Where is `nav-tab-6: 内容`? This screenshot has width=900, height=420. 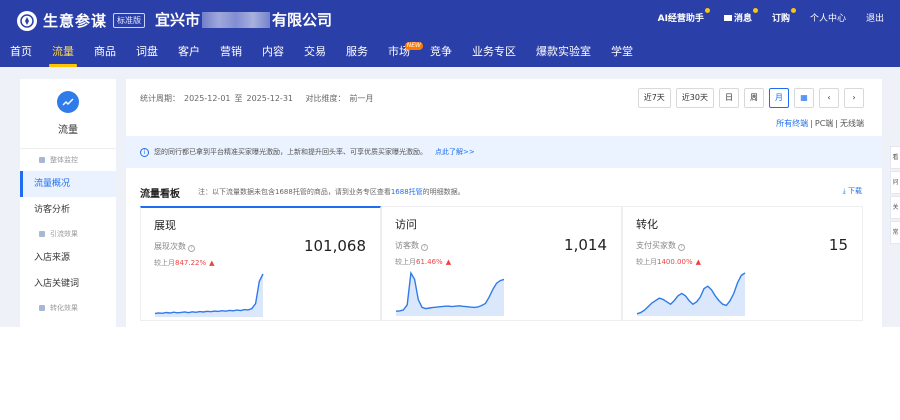
nav-tab-6: 内容 is located at coordinates (273, 53).